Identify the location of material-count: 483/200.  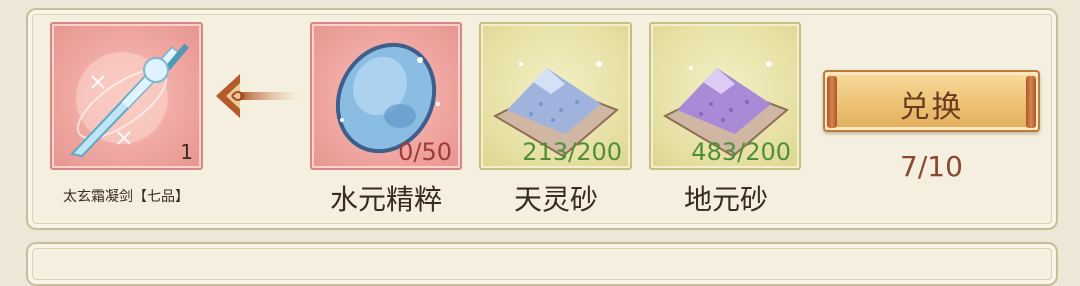
(741, 152).